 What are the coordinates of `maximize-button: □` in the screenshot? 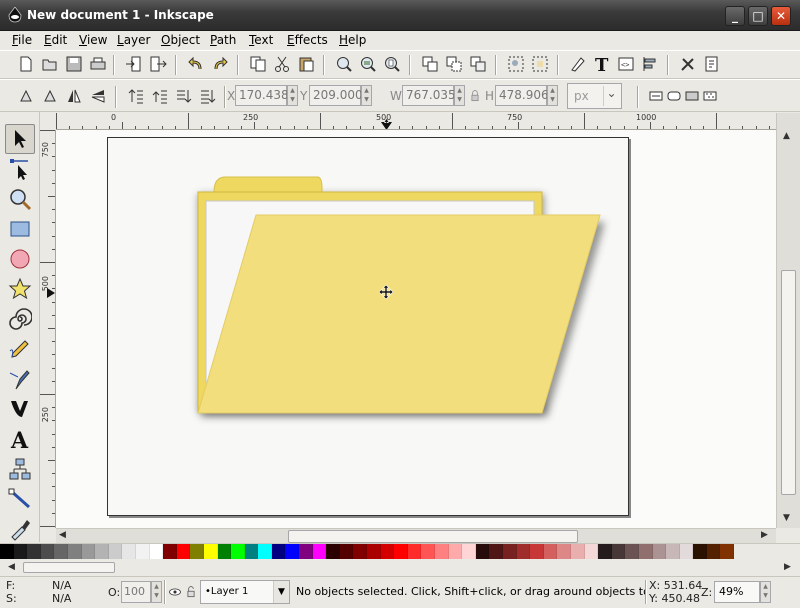 It's located at (758, 16).